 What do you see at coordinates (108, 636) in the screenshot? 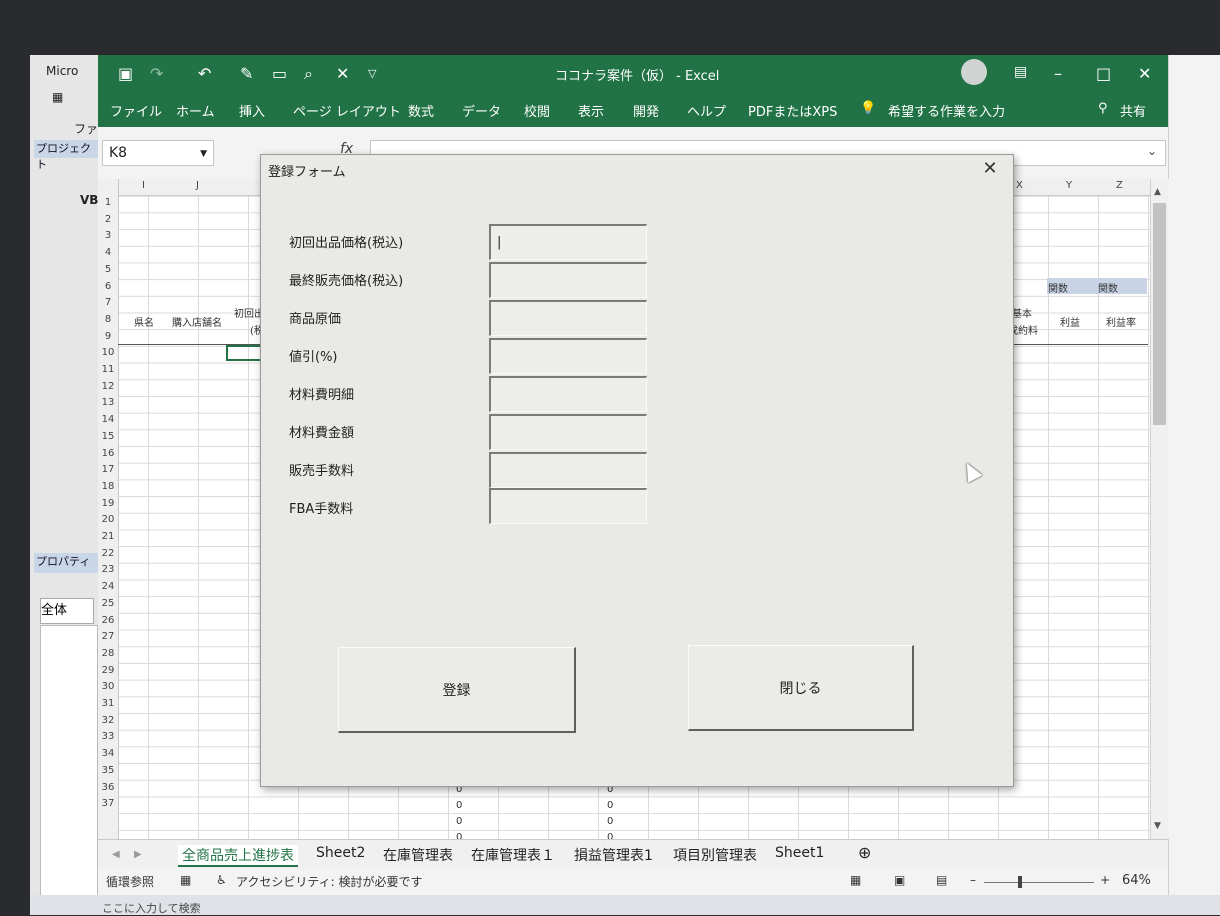
I see `row-number: 27` at bounding box center [108, 636].